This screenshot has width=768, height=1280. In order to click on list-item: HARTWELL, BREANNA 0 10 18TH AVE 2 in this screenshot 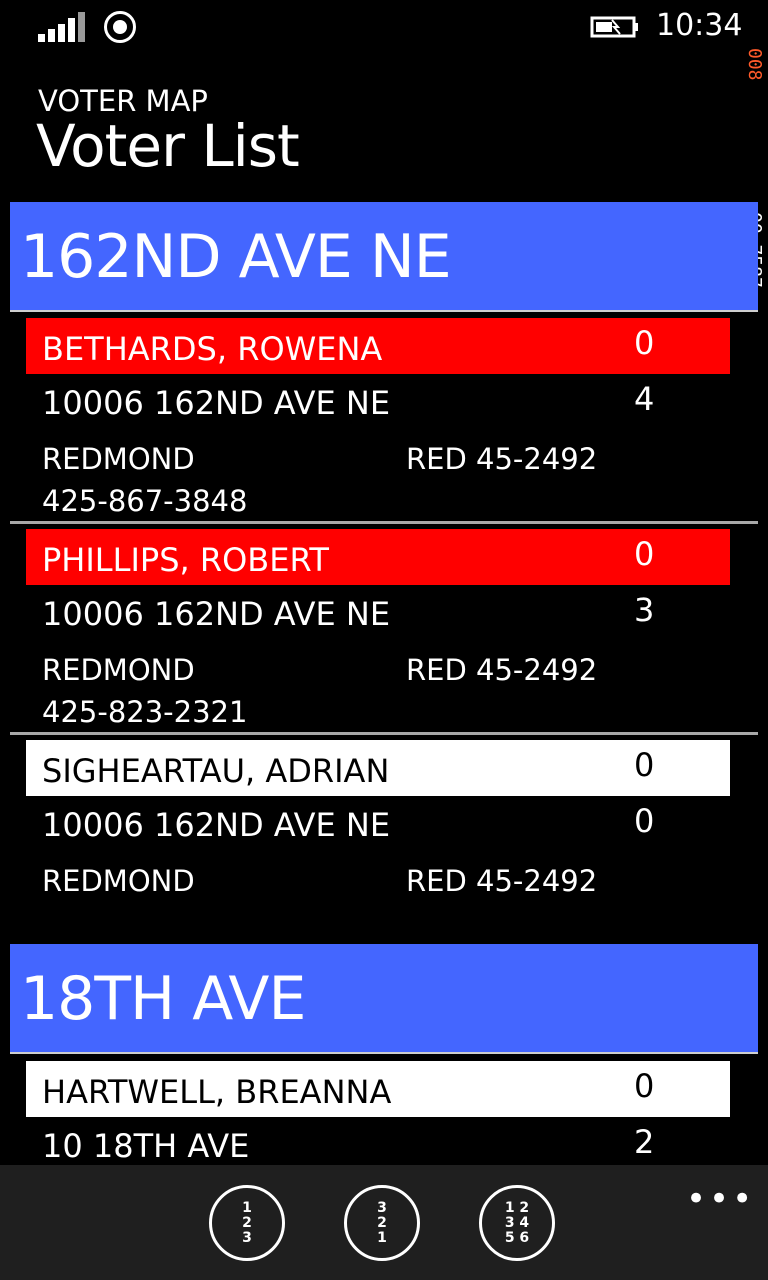, I will do `click(378, 1113)`.